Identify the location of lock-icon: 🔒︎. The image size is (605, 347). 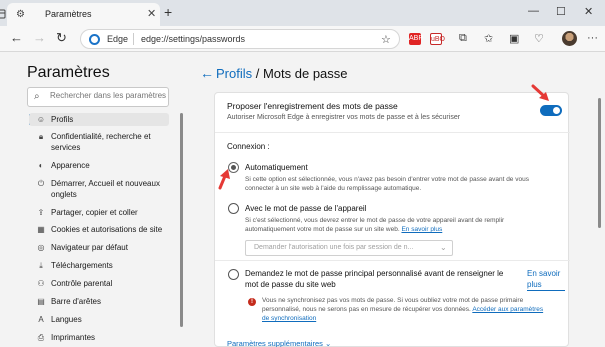
(41, 136).